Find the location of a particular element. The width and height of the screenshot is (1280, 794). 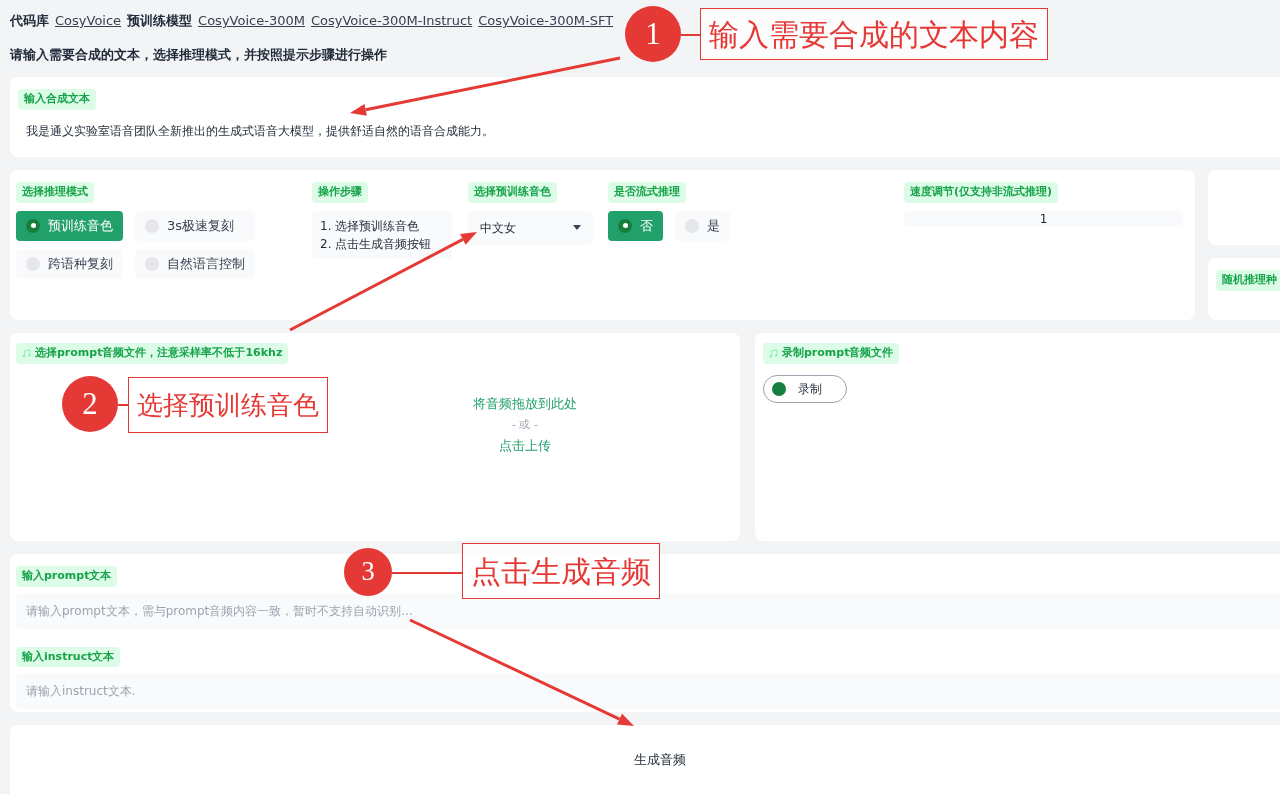

drop-hint: 将音频拖放到此处 is located at coordinates (525, 404).